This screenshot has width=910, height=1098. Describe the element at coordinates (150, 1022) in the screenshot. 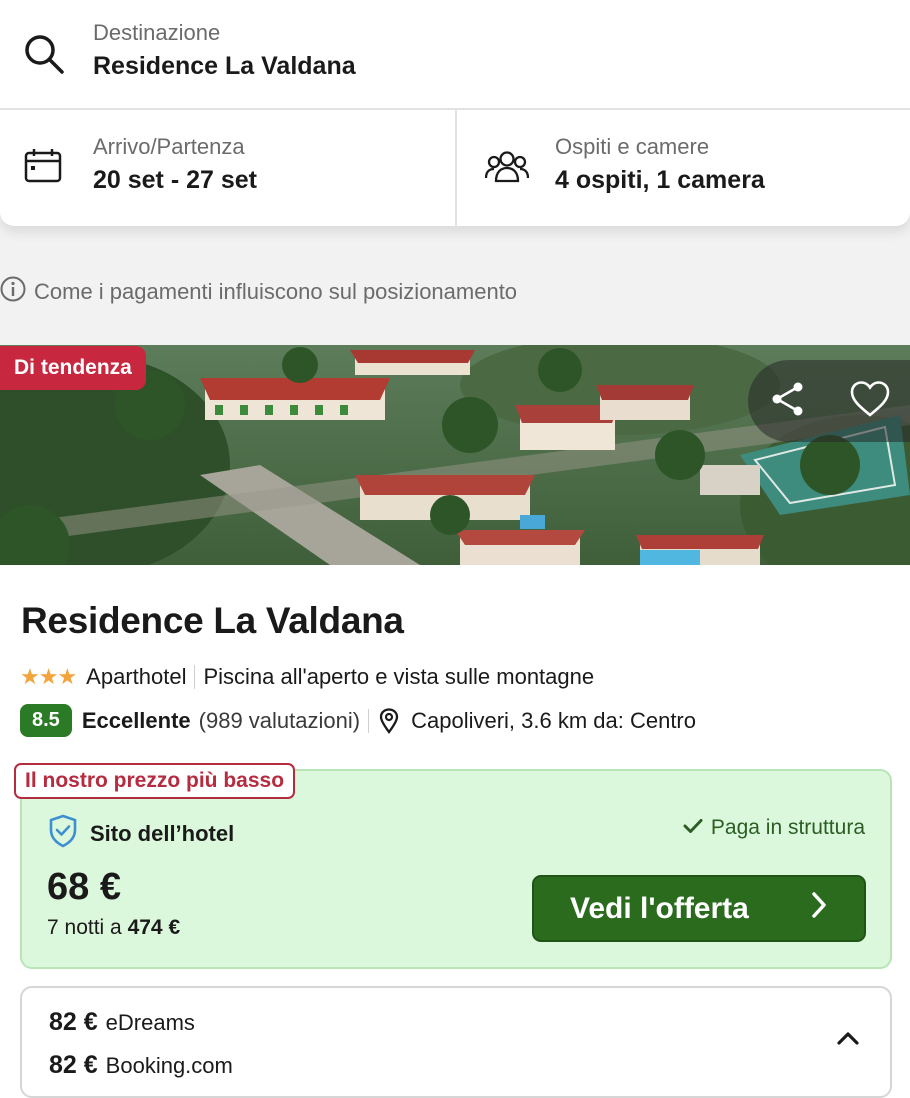

I see `offer-provider: eDreams` at that location.